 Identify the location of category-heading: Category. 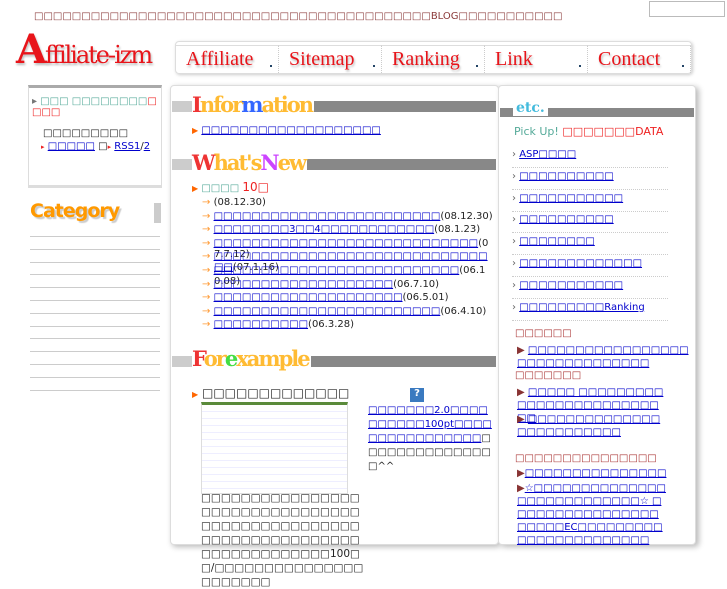
(75, 211).